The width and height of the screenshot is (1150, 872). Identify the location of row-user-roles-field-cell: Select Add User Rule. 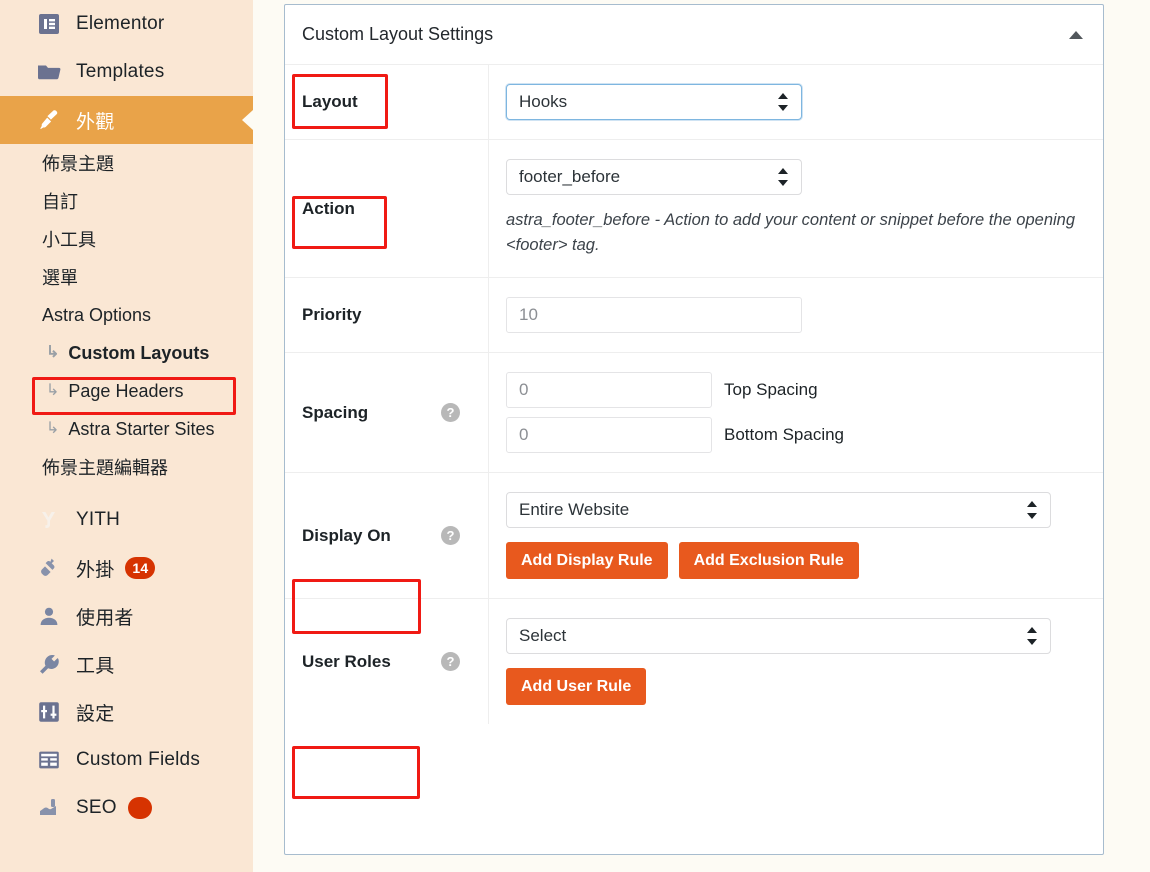
(796, 661).